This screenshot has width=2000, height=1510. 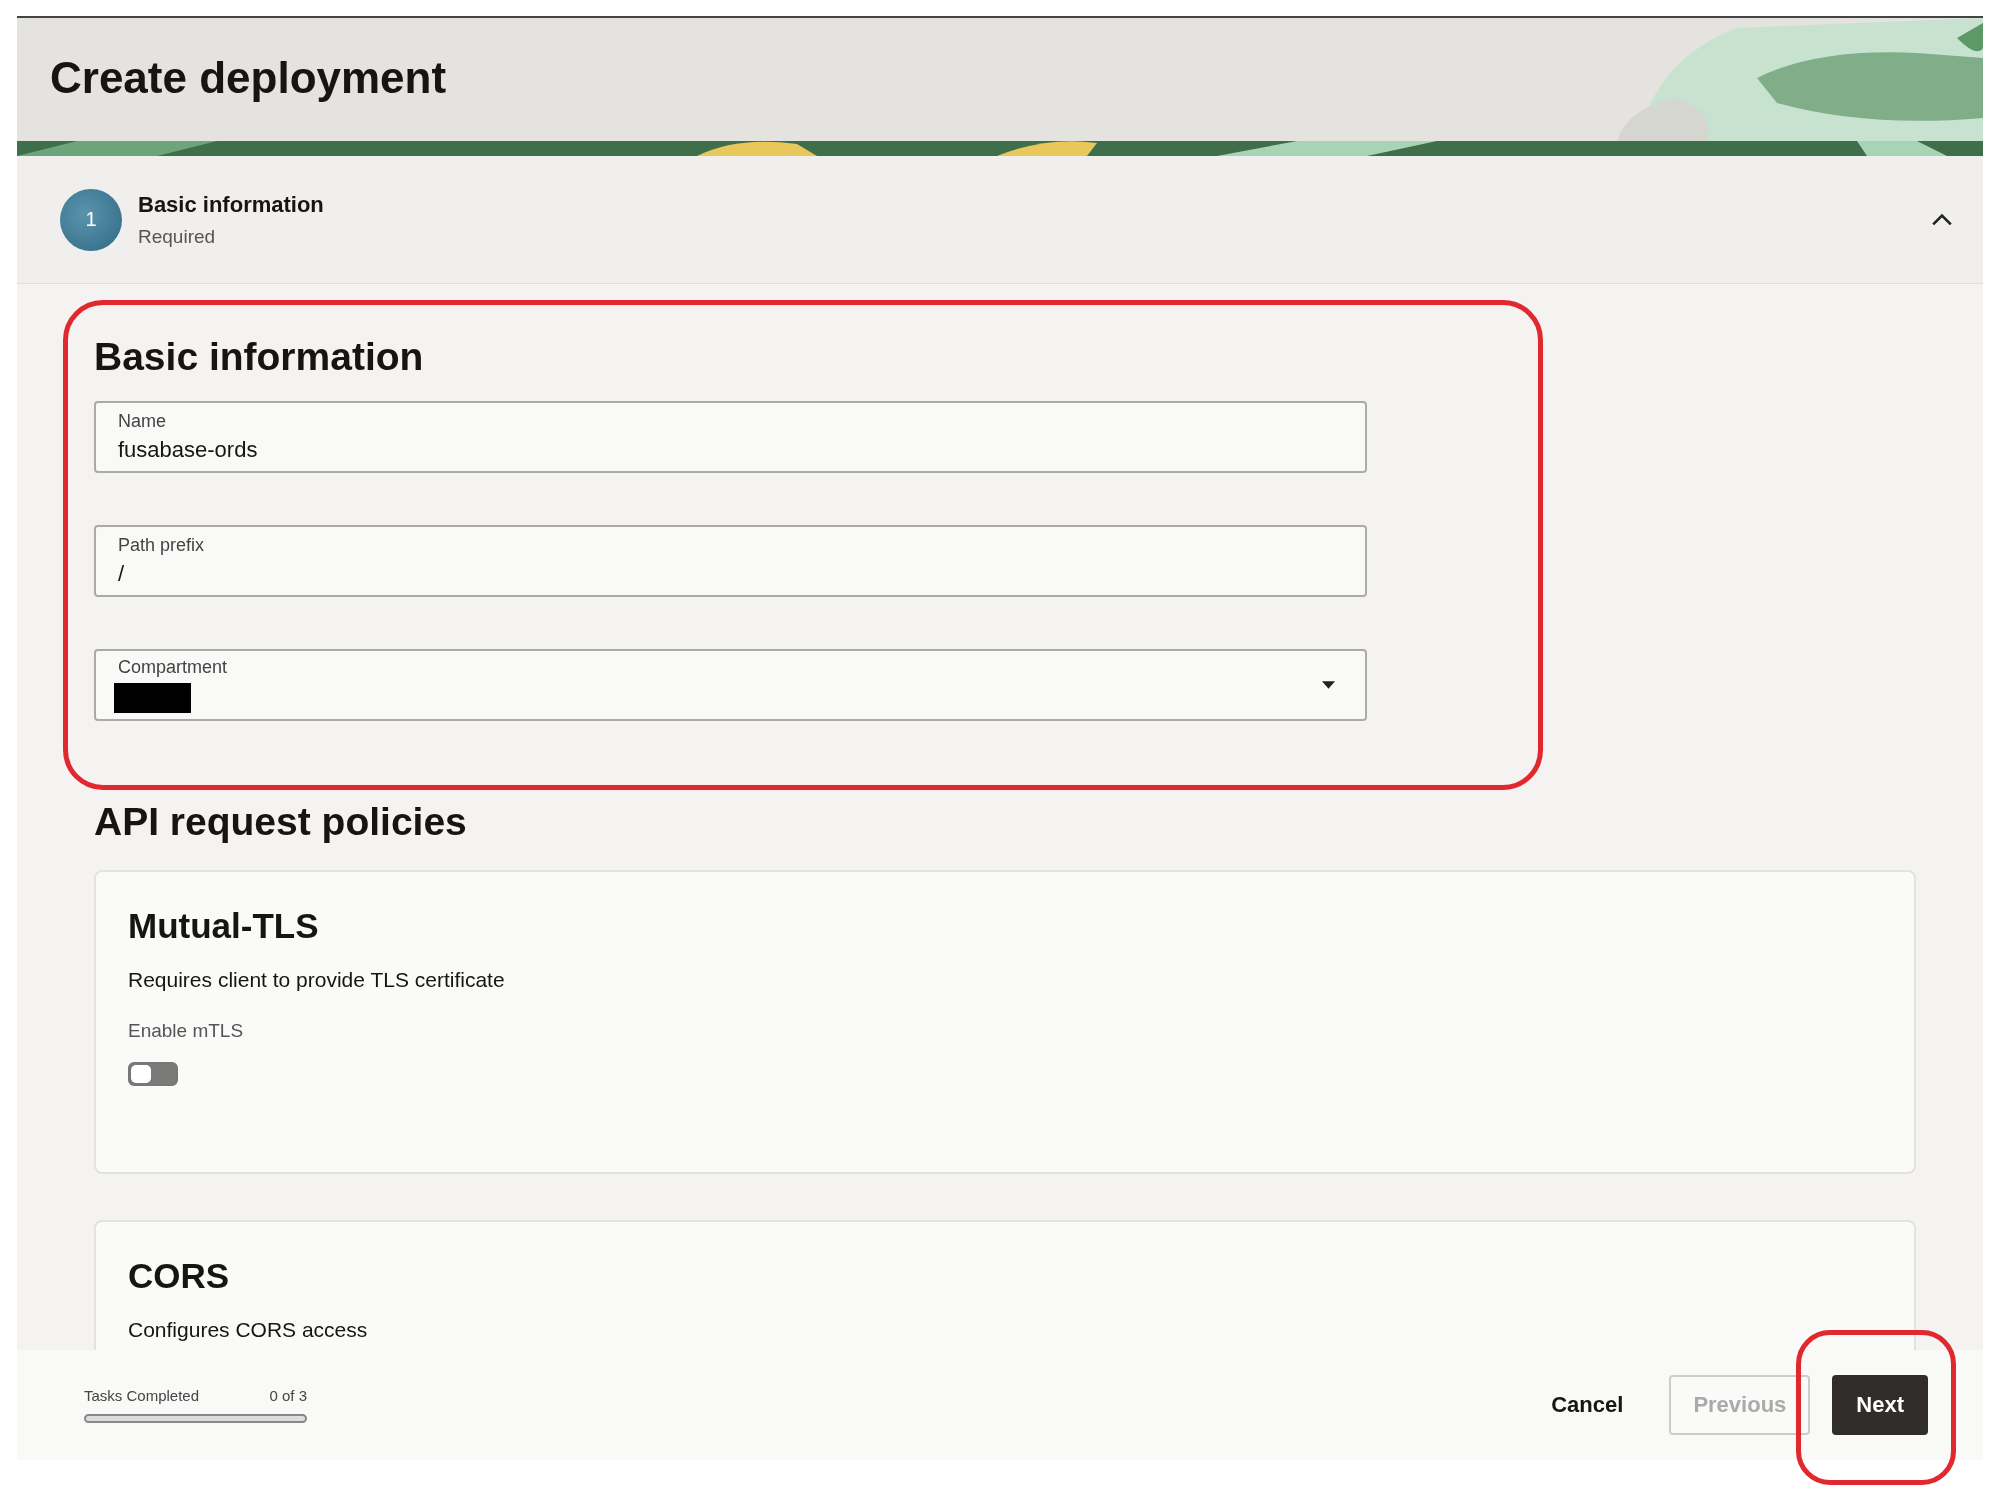 I want to click on card-title: CORS, so click(x=179, y=1275).